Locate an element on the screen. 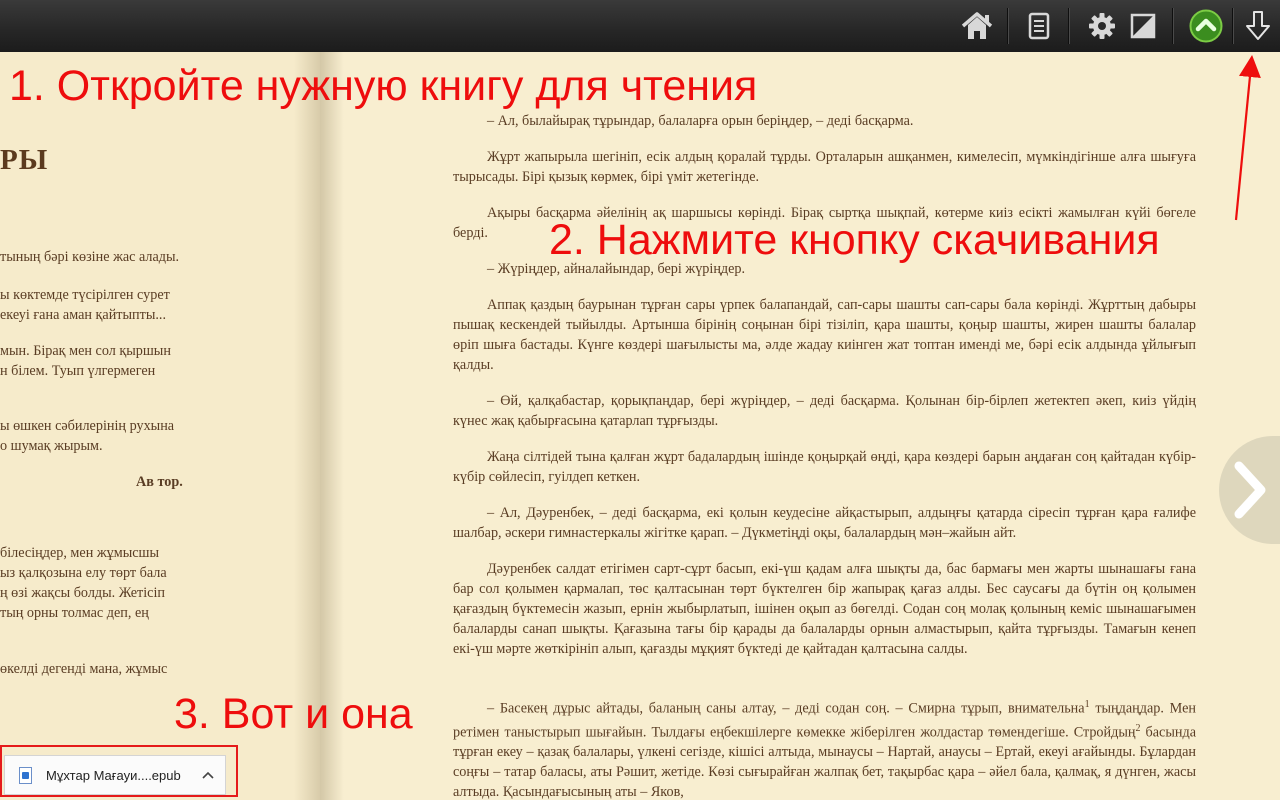 The image size is (1280, 800). annotation-step-2: 2. Нажмите кнопку скачивания is located at coordinates (854, 240).